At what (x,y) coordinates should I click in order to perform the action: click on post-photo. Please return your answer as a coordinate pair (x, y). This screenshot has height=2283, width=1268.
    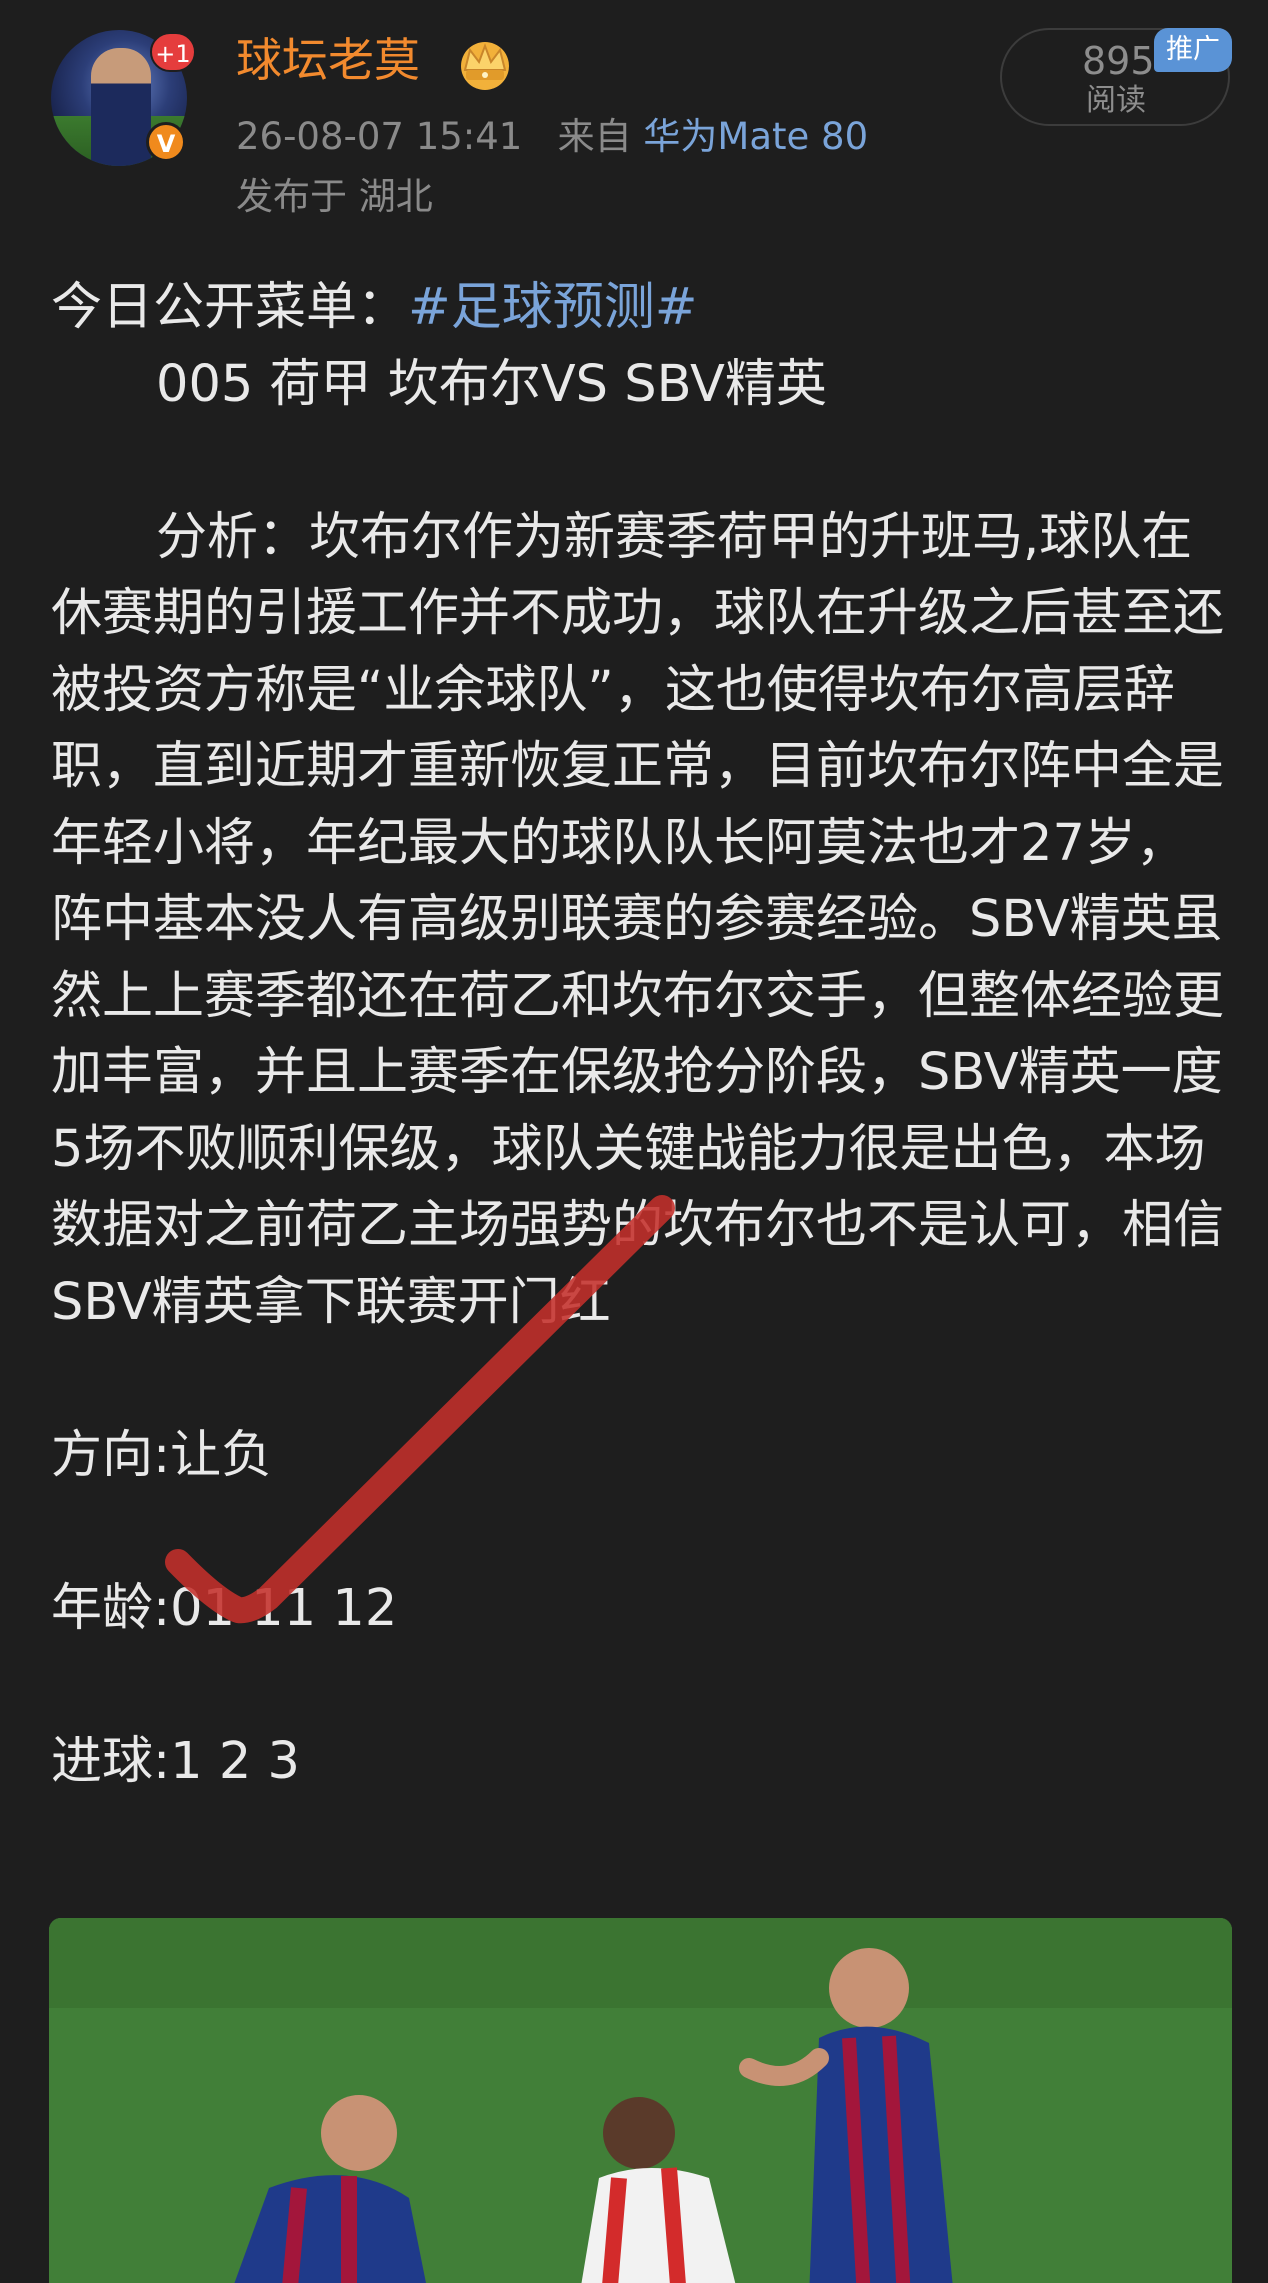
    Looking at the image, I should click on (640, 2100).